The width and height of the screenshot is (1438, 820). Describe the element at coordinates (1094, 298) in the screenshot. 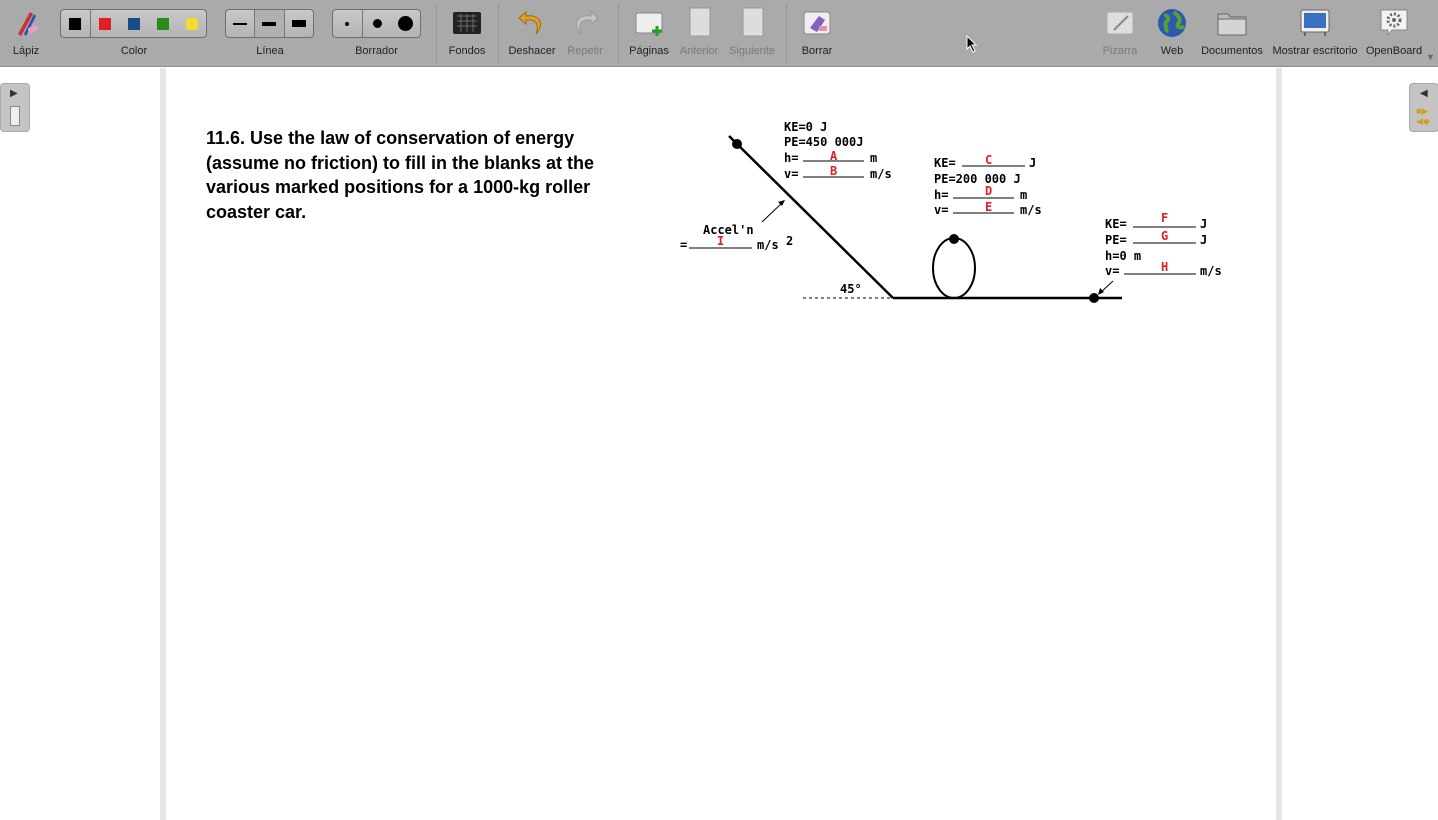

I see `car-position-bottom` at that location.